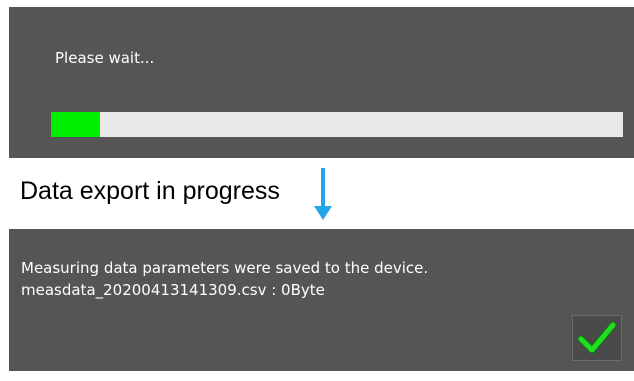 The width and height of the screenshot is (634, 381). Describe the element at coordinates (150, 191) in the screenshot. I see `data-export-caption: Data export in progress` at that location.